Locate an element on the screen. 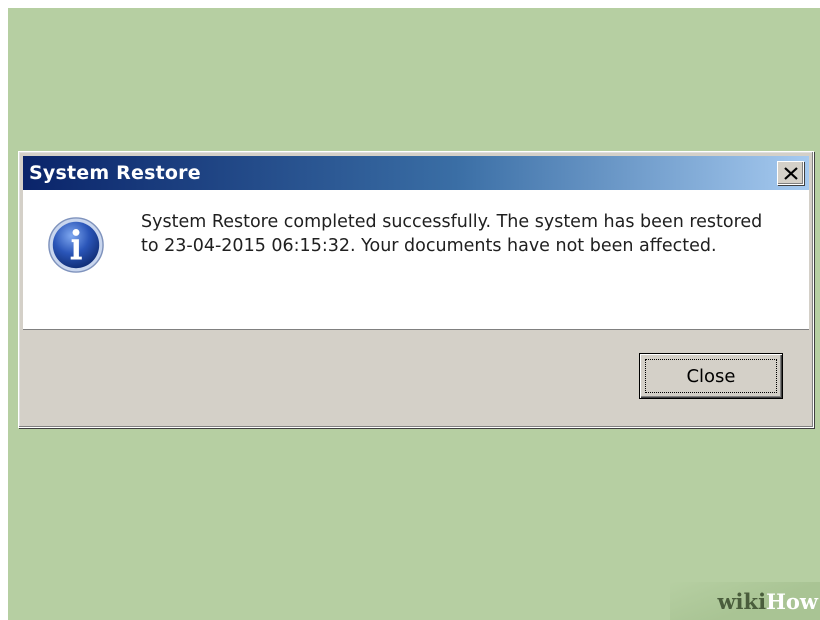 Image resolution: width=820 pixels, height=620 pixels. watermark-wiki: wiki is located at coordinates (742, 601).